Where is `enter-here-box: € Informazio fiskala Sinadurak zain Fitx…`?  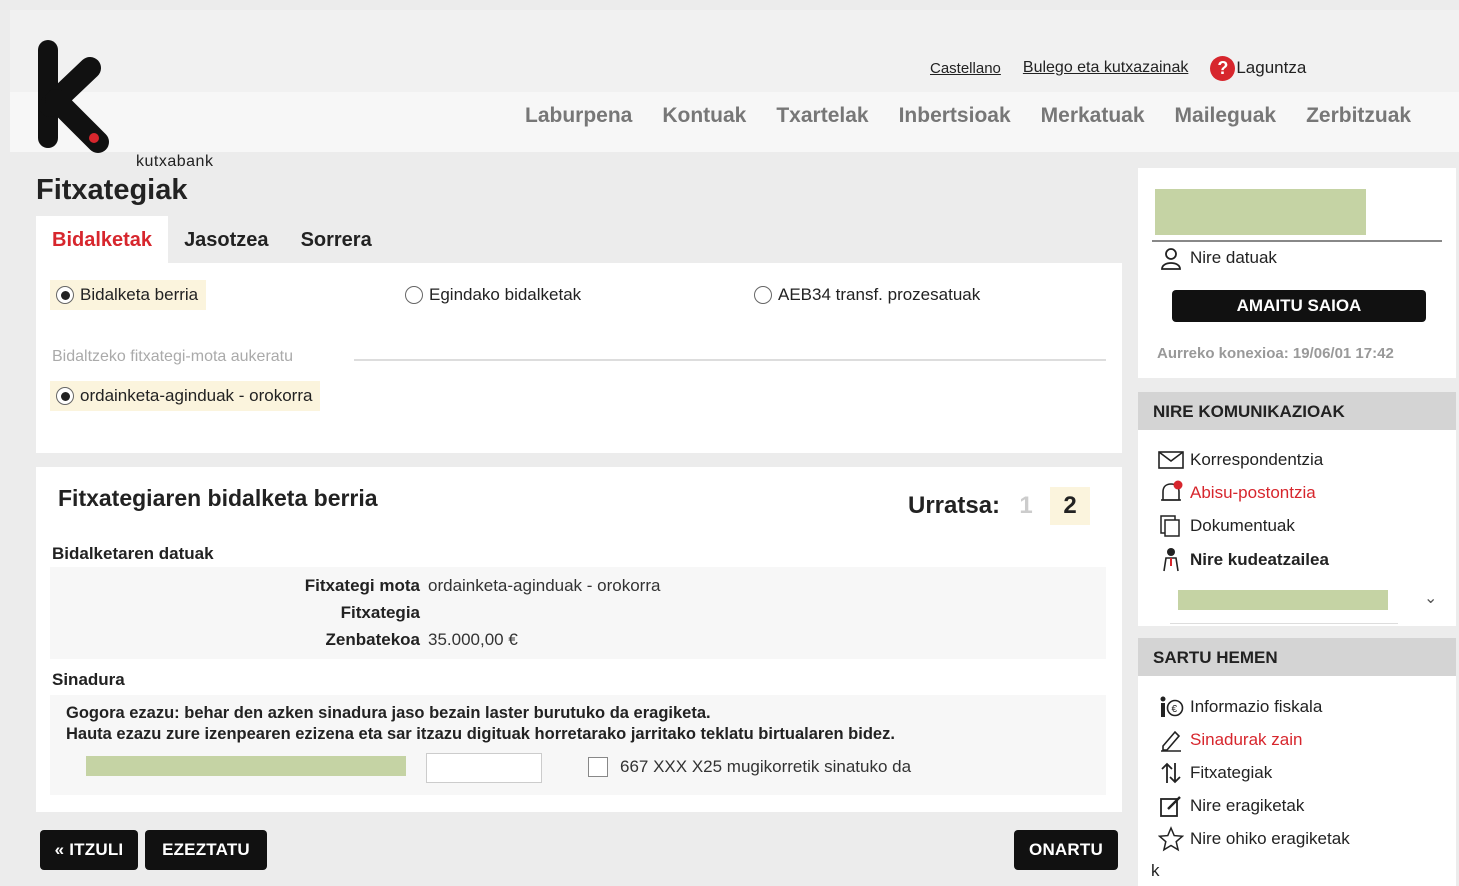 enter-here-box: € Informazio fiskala Sinadurak zain Fitx… is located at coordinates (1297, 781).